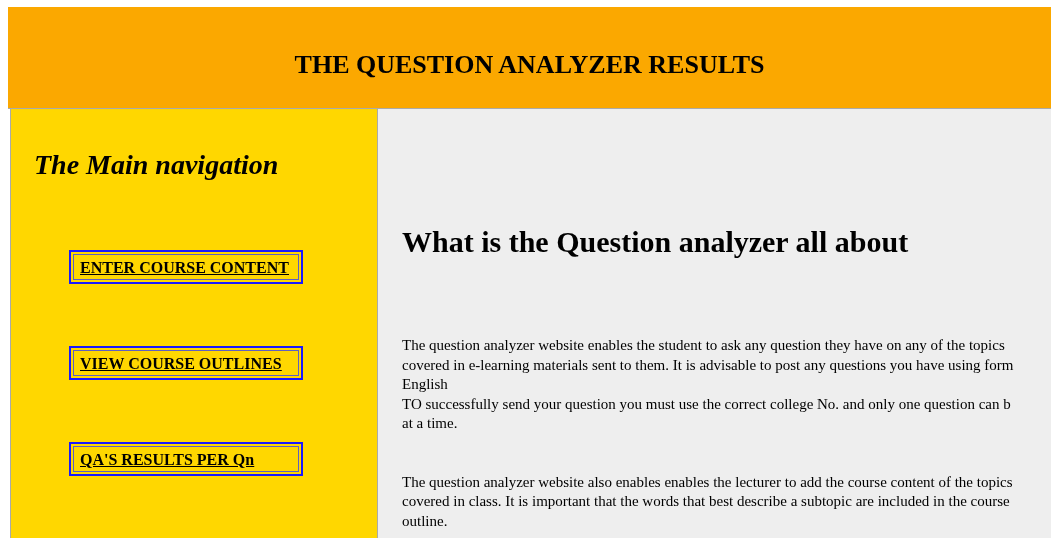 This screenshot has height=538, width=1051. Describe the element at coordinates (529, 64) in the screenshot. I see `page-title: THE QUESTION ANALYZER RESULTS` at that location.